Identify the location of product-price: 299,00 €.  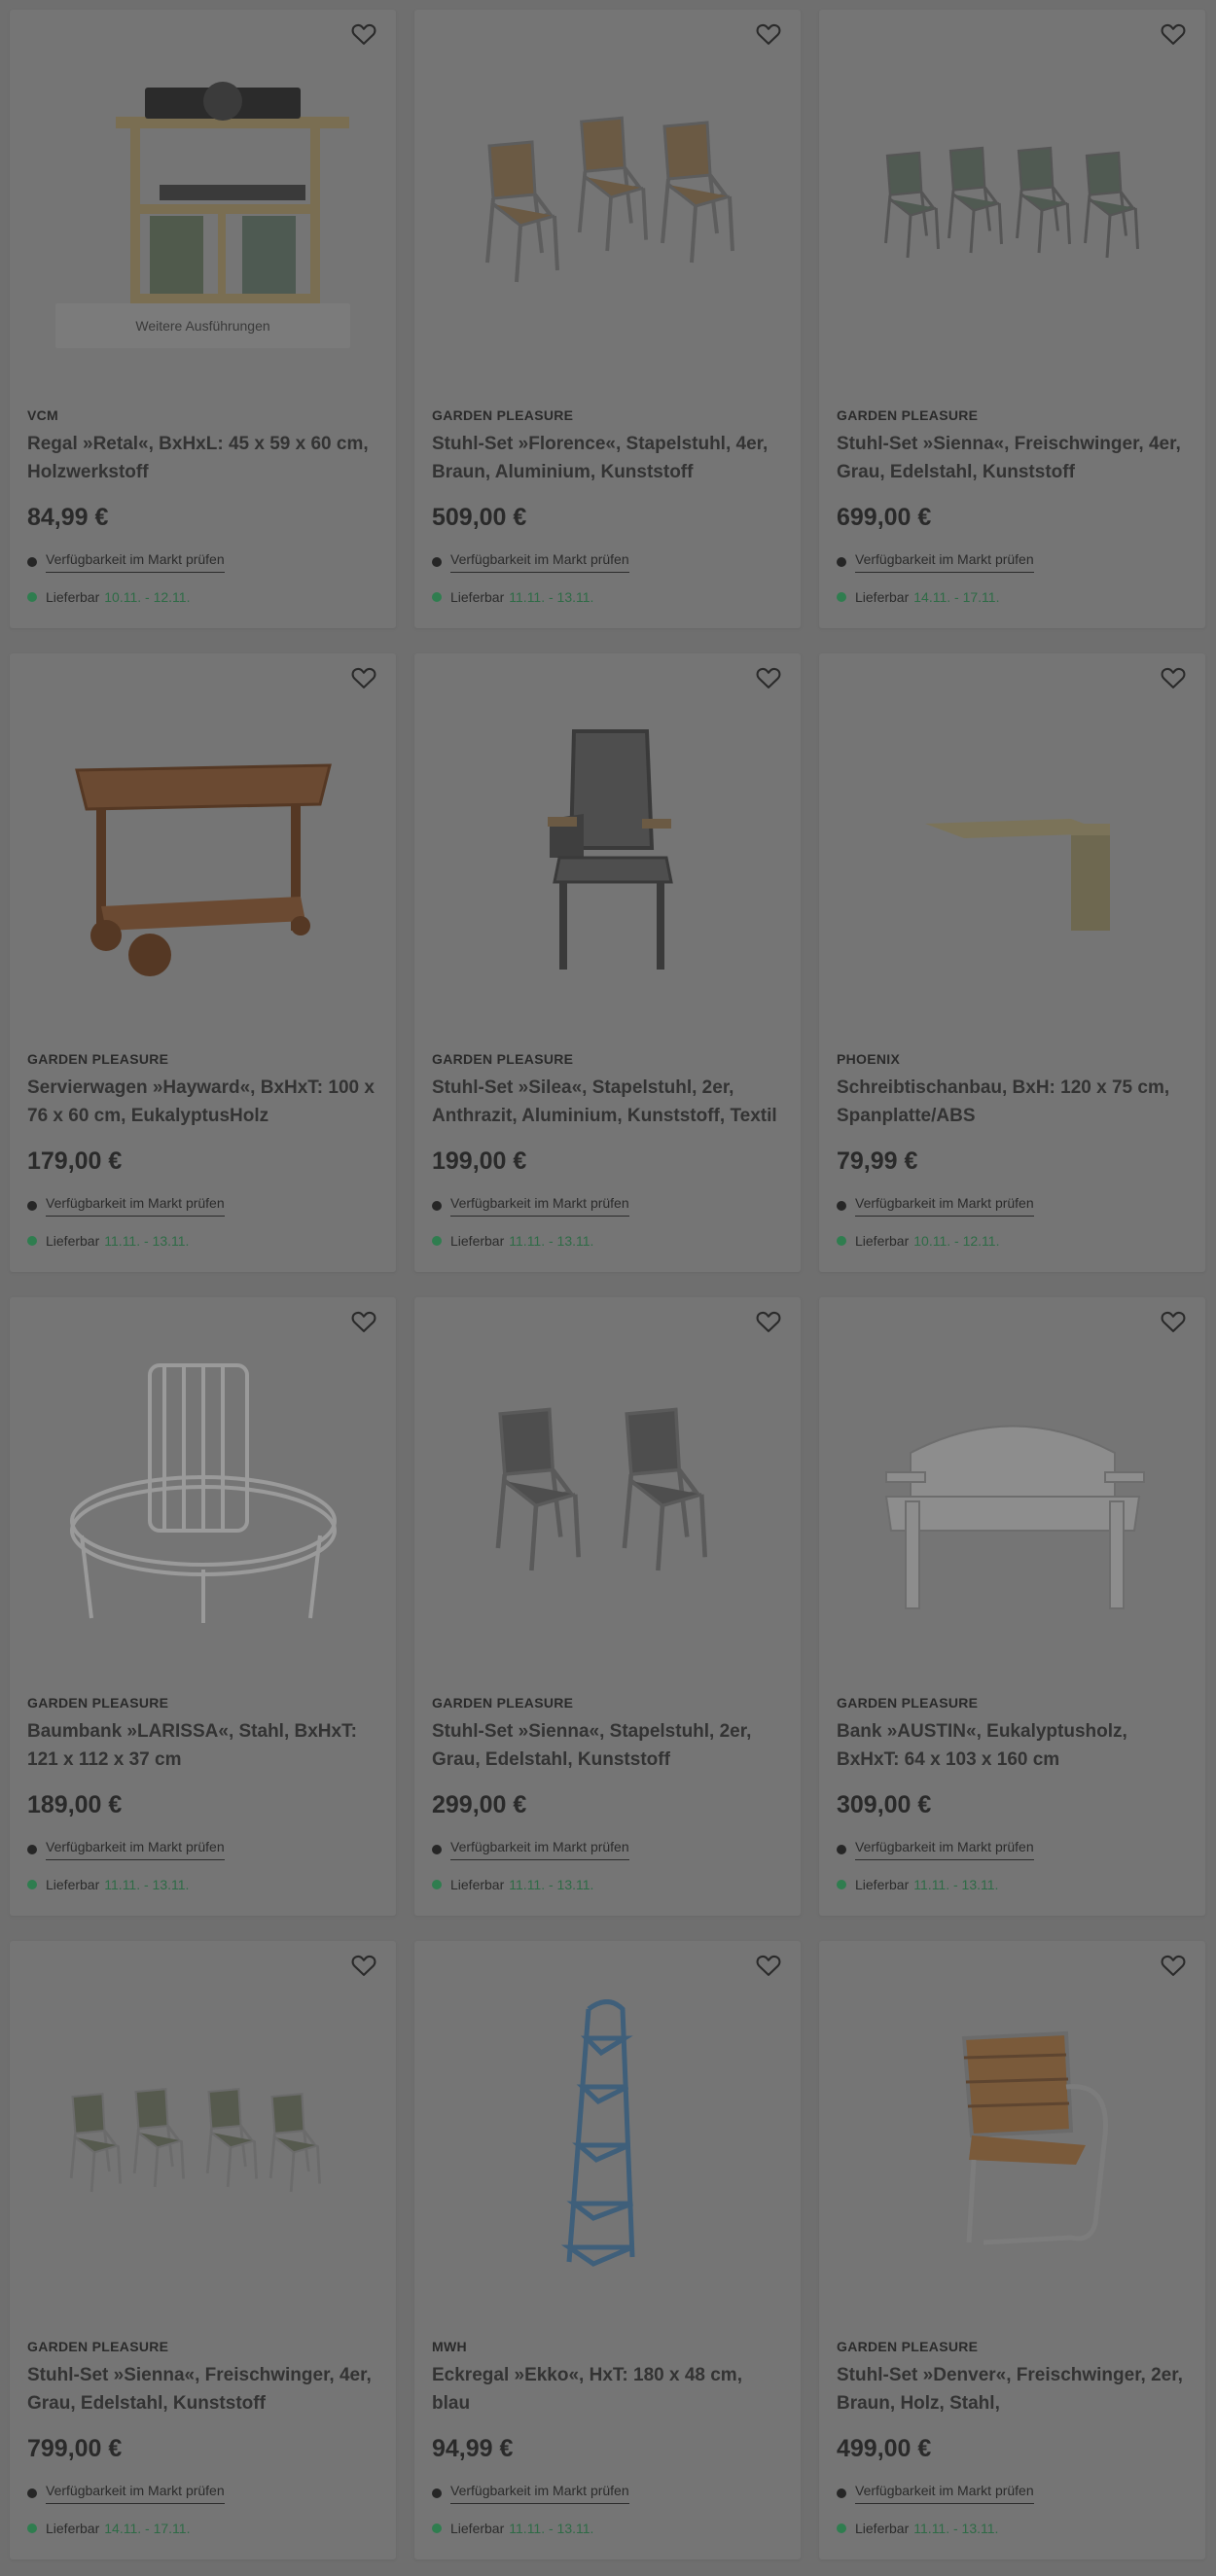
(479, 1805).